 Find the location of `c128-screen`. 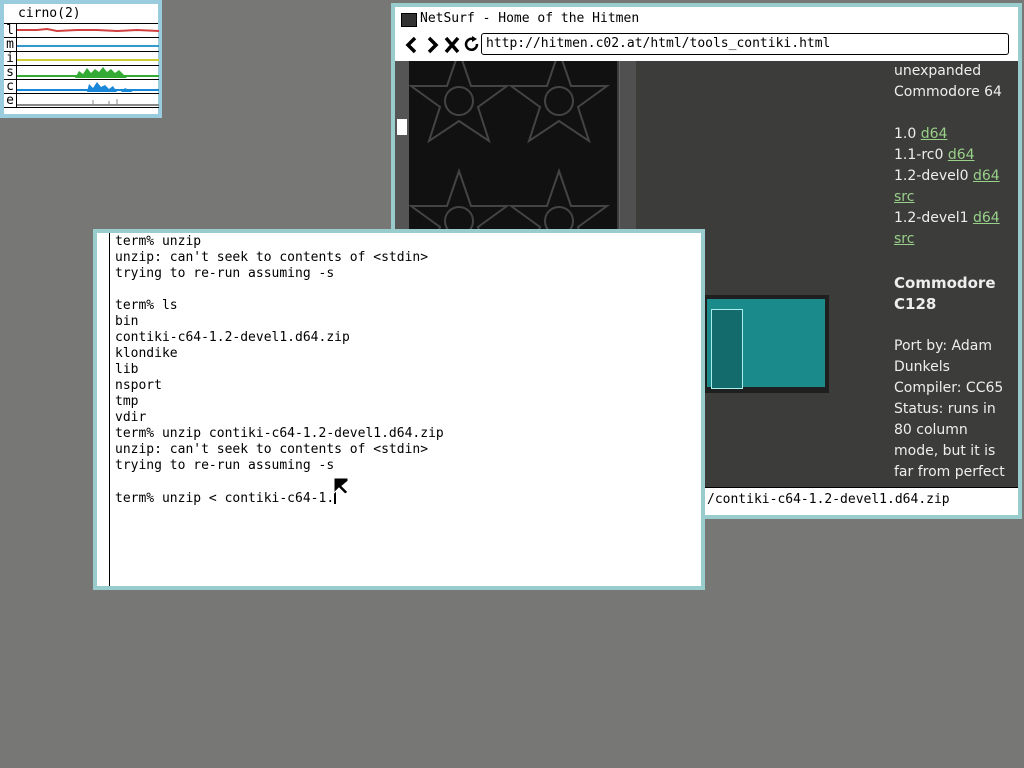

c128-screen is located at coordinates (766, 344).